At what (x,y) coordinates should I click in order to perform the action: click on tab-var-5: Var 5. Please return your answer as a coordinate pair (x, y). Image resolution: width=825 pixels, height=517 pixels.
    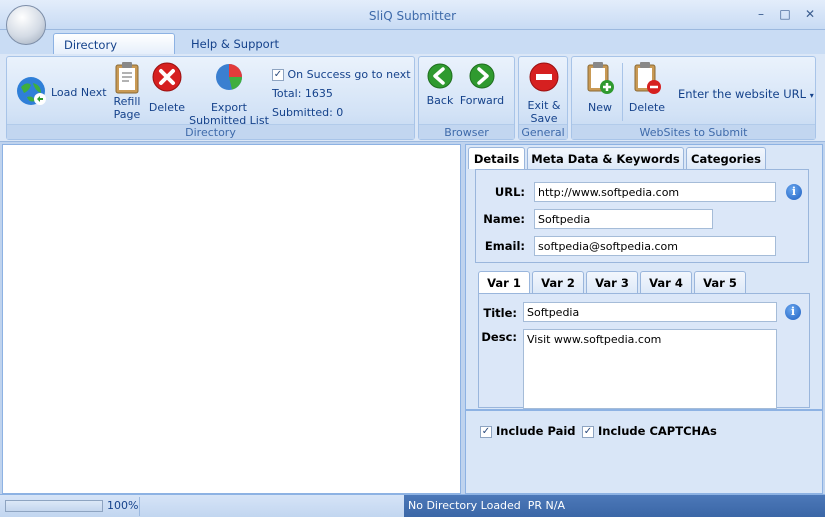
    Looking at the image, I should click on (720, 282).